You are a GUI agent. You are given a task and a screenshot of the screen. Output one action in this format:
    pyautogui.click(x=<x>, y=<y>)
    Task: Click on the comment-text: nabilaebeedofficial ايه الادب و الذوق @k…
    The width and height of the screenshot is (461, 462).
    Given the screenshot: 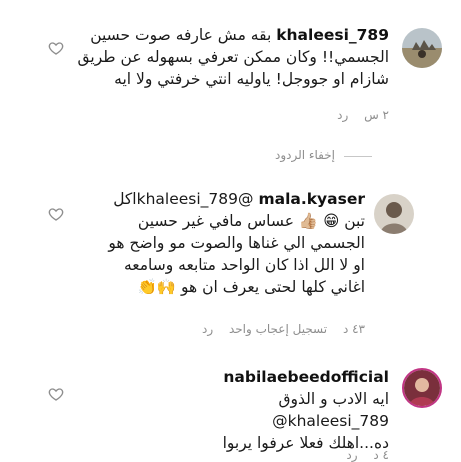 What is the action you would take?
    pyautogui.click(x=306, y=410)
    